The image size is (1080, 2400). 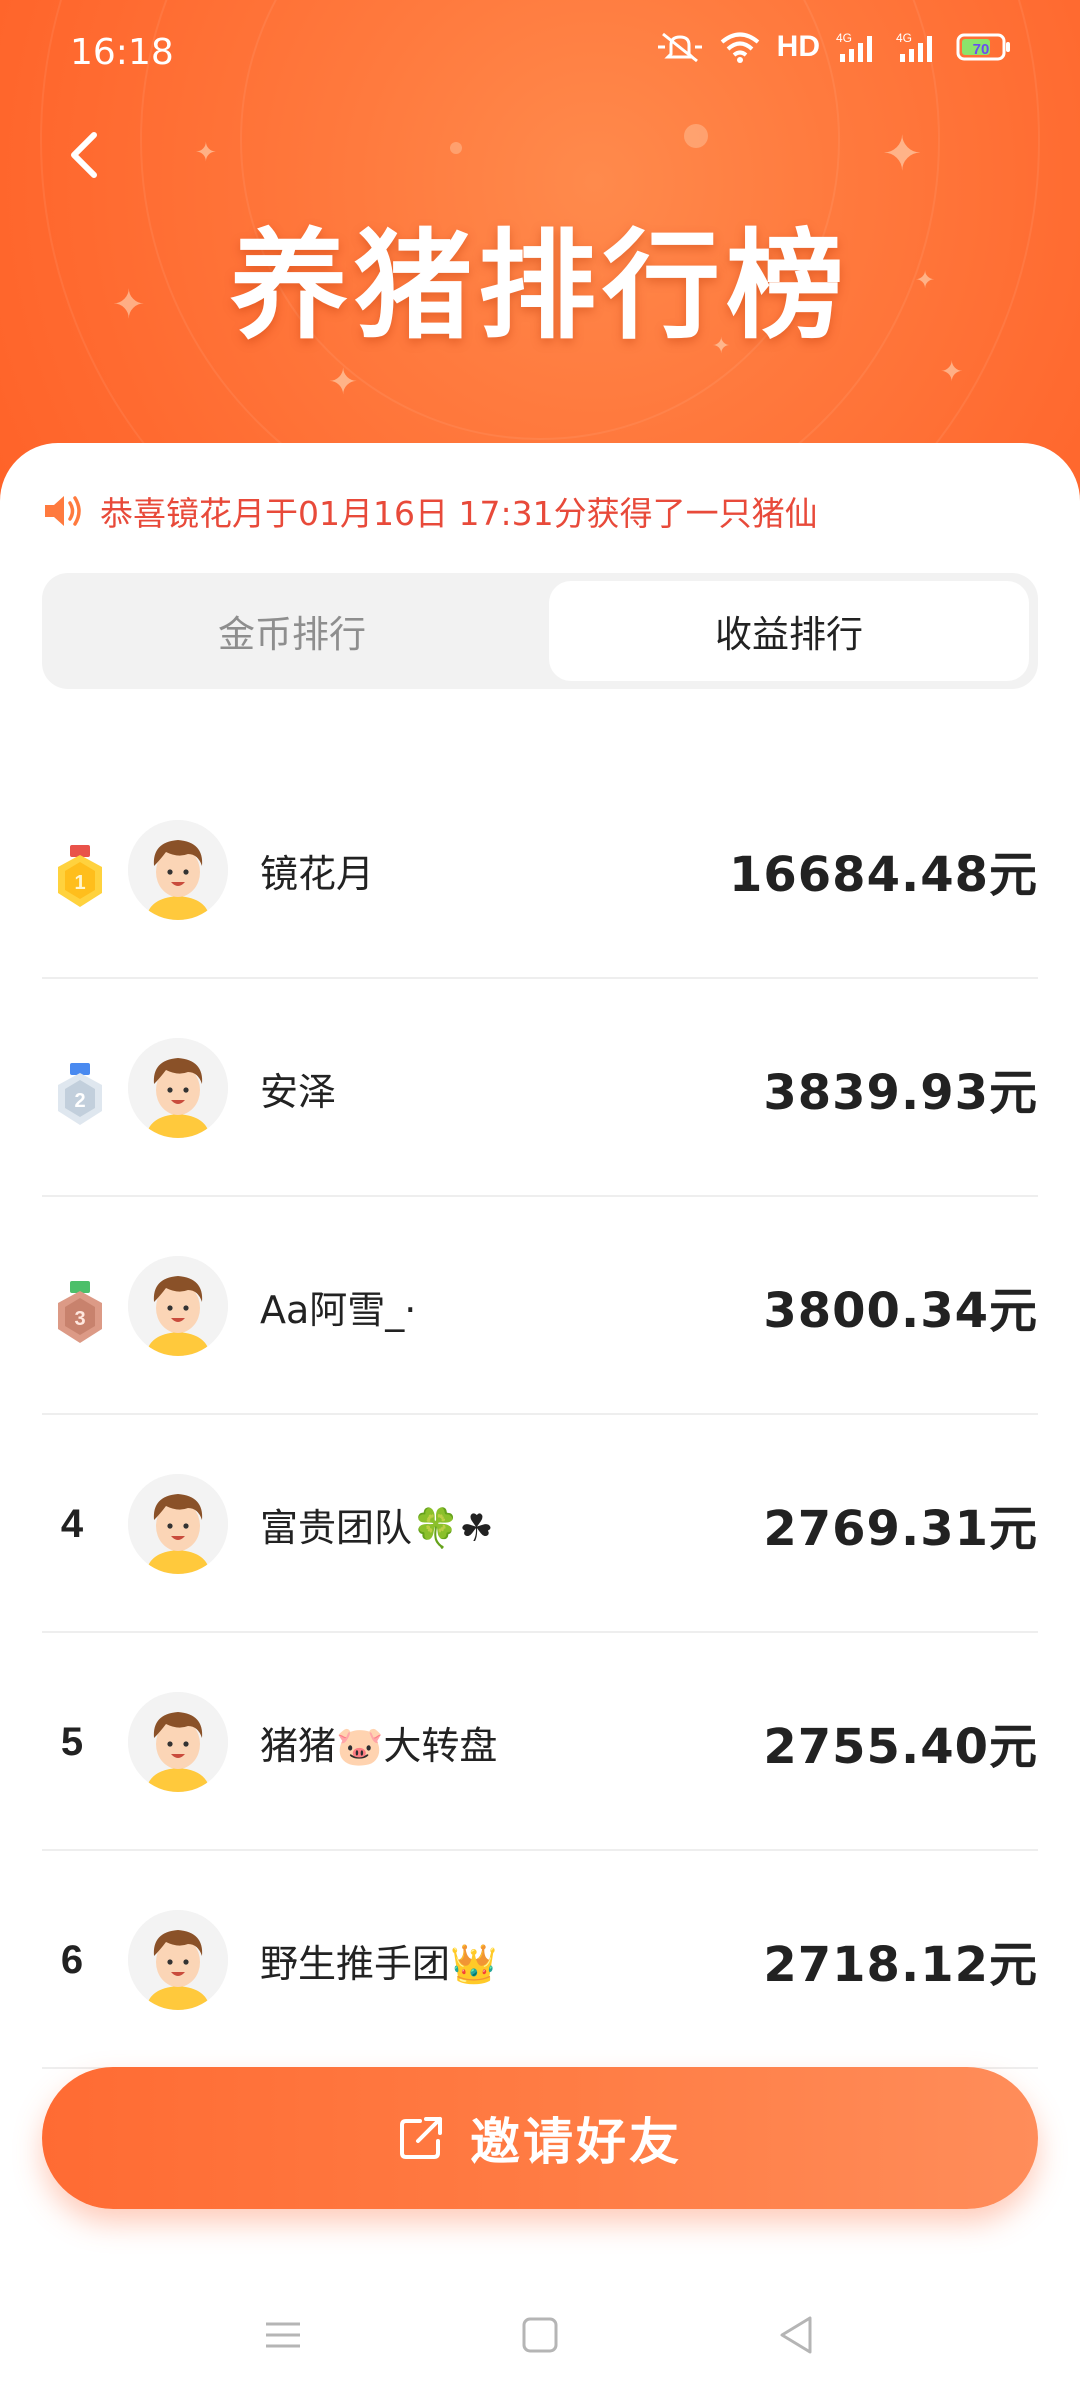 I want to click on tab-income-ranking: 收益排行, so click(x=789, y=631).